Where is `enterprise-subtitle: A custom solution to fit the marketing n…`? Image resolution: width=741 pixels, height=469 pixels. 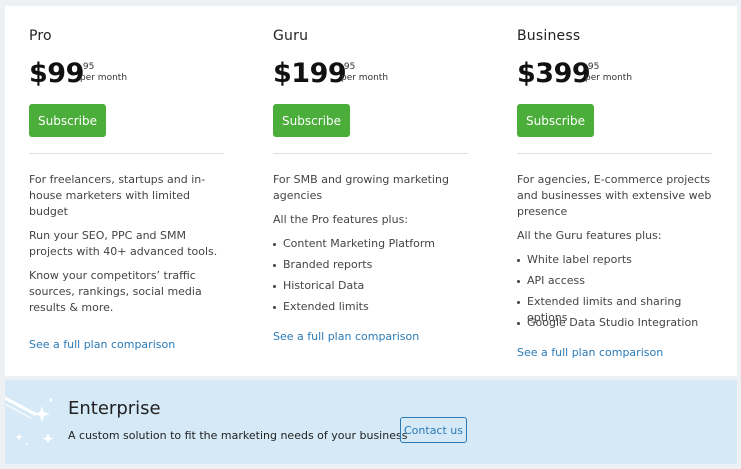
enterprise-subtitle: A custom solution to fit the marketing n… is located at coordinates (238, 435).